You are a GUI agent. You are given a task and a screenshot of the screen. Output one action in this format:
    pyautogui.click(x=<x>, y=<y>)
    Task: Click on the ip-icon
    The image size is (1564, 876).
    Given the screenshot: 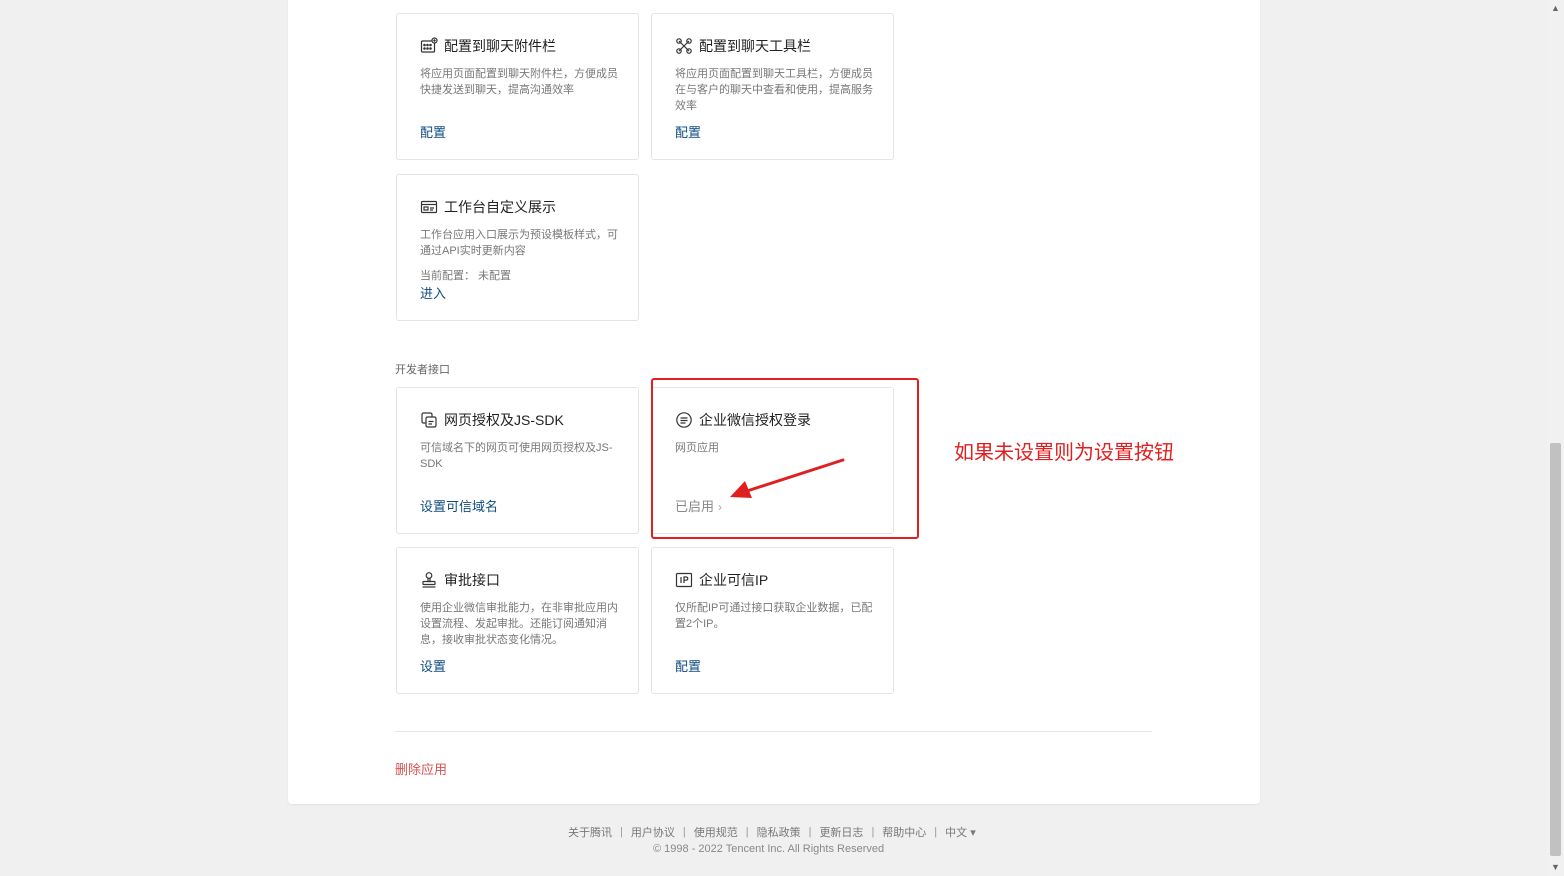 What is the action you would take?
    pyautogui.click(x=684, y=580)
    